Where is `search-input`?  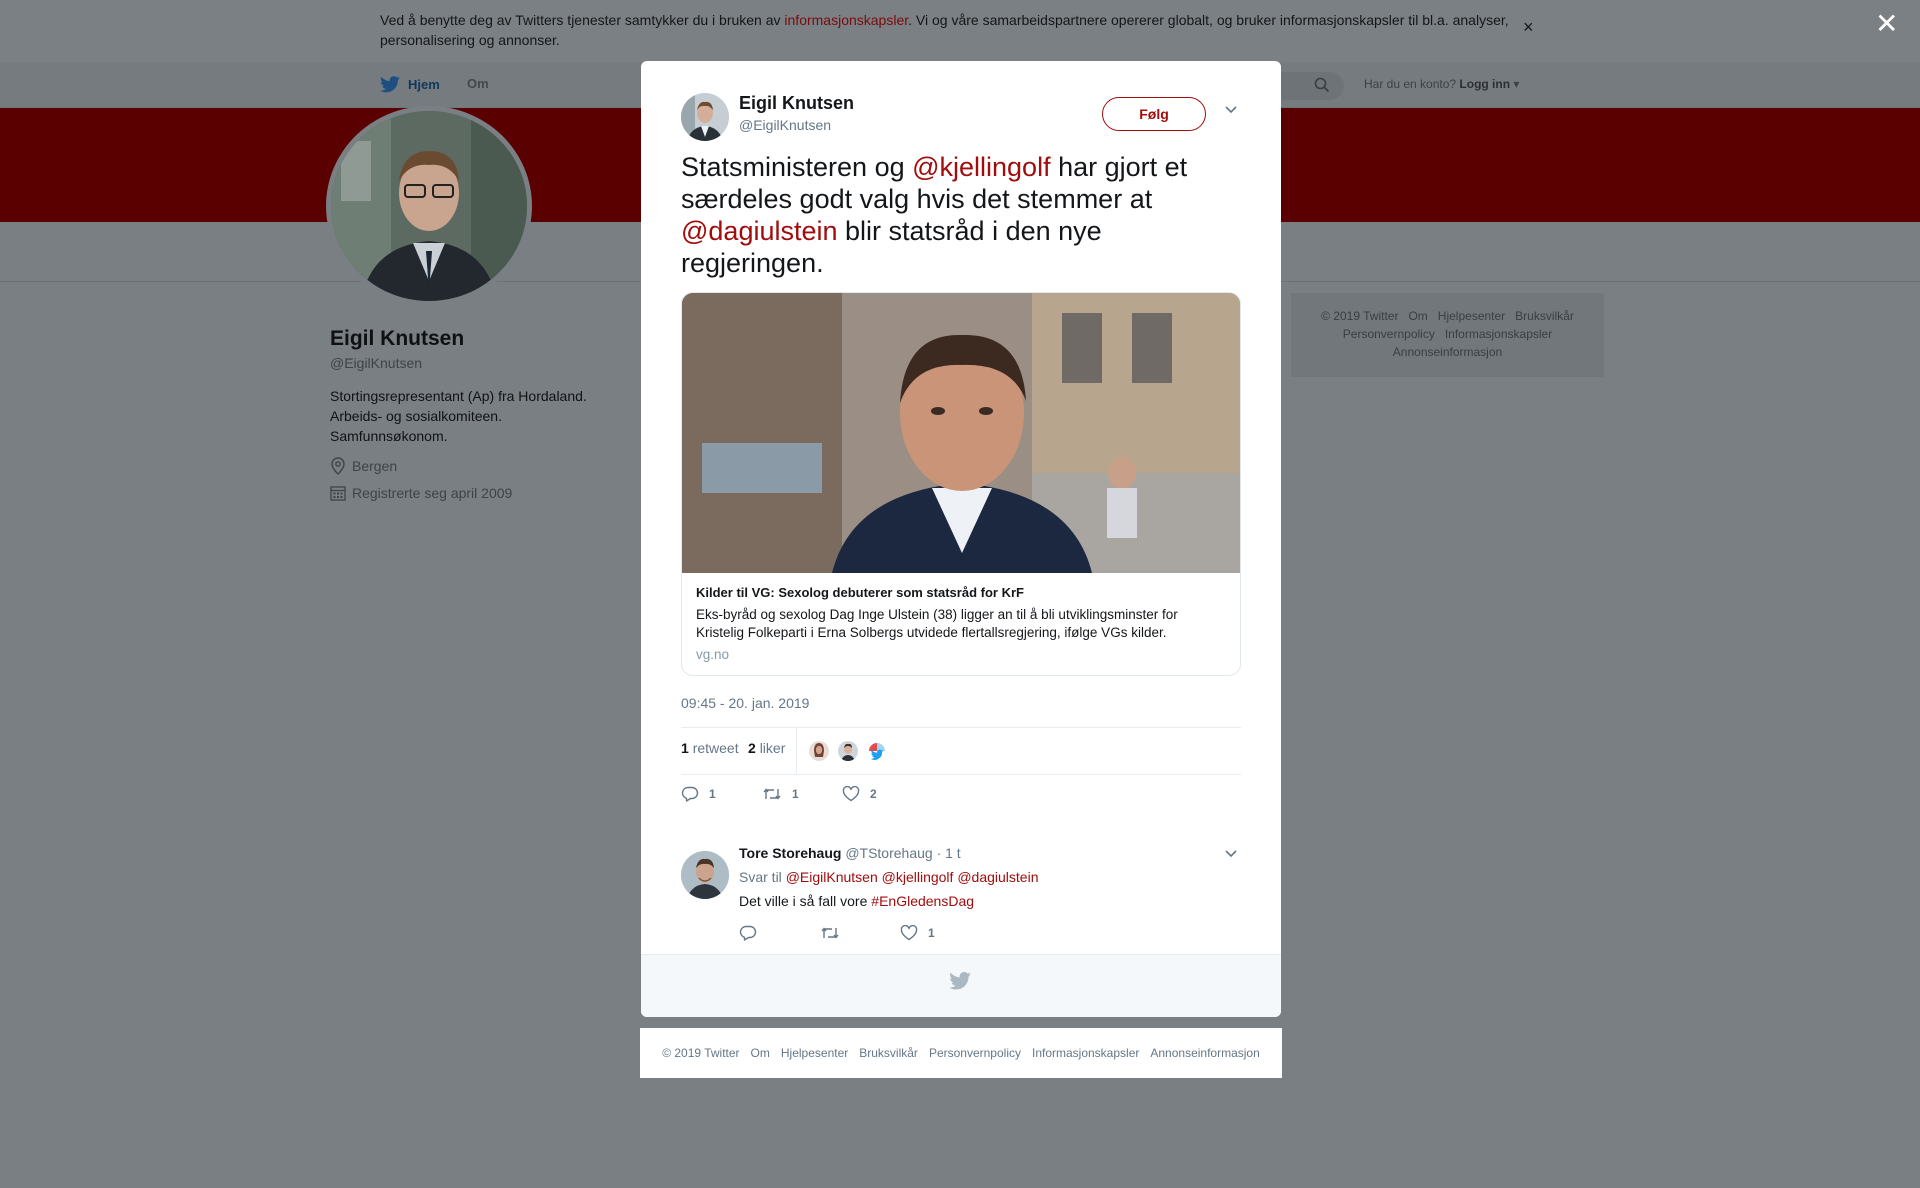
search-input is located at coordinates (1307, 86).